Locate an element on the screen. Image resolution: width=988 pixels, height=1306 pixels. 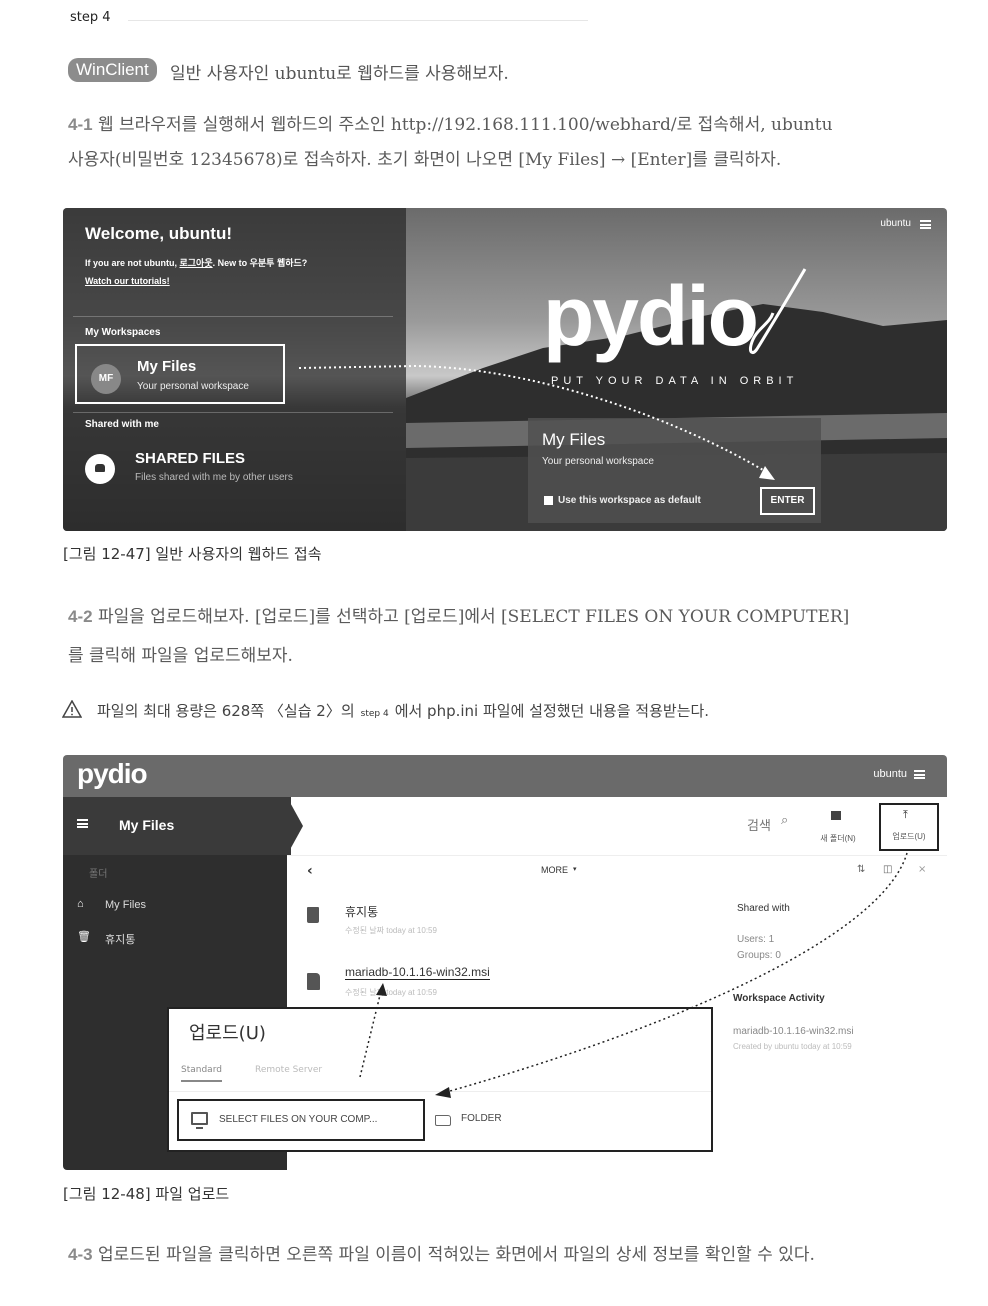
step-number: 4-1 is located at coordinates (80, 124).